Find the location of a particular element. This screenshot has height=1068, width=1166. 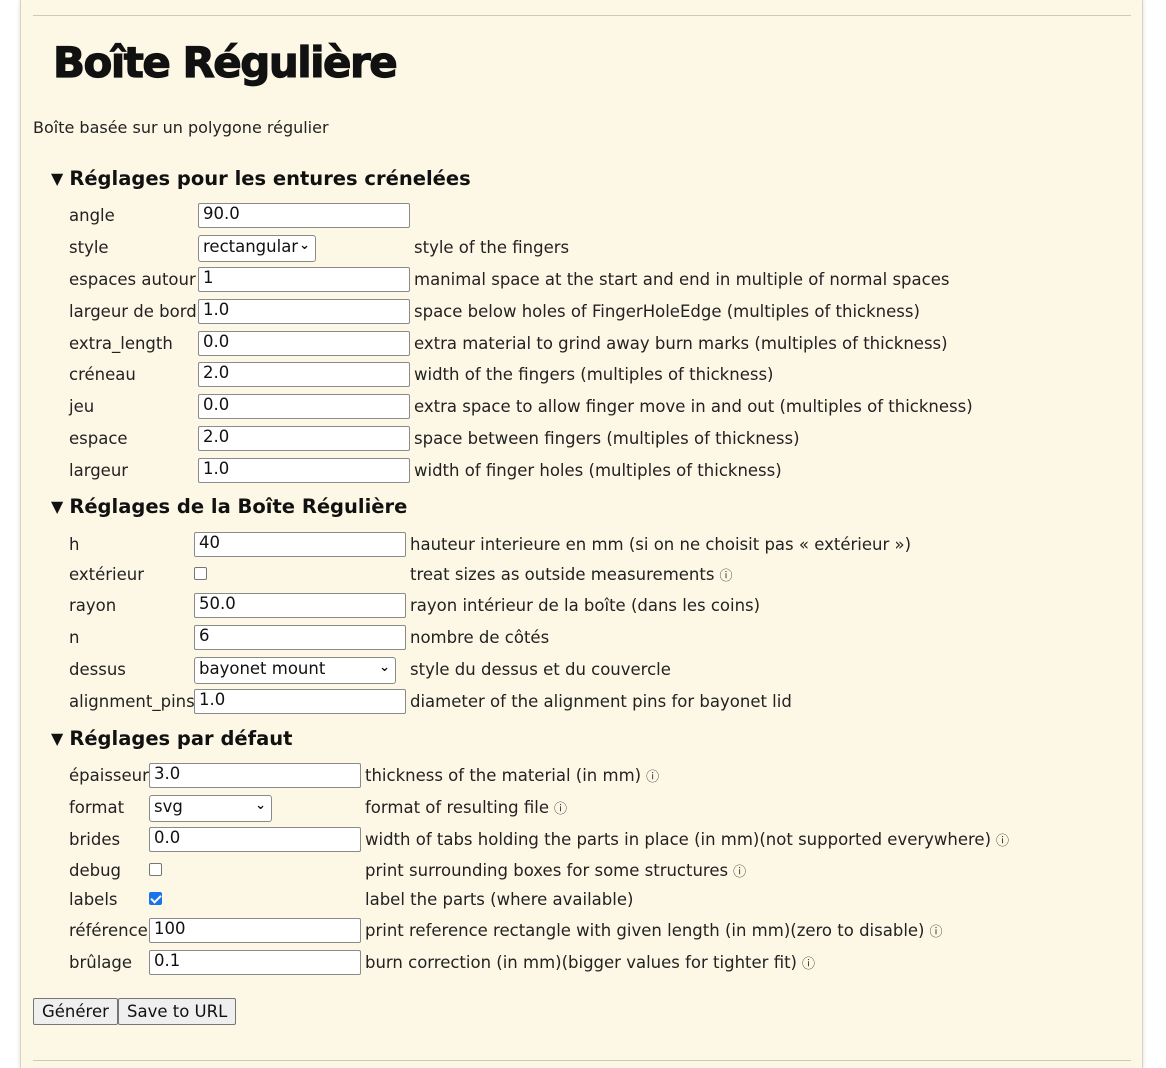

largeur-input: 1.0 is located at coordinates (304, 470).